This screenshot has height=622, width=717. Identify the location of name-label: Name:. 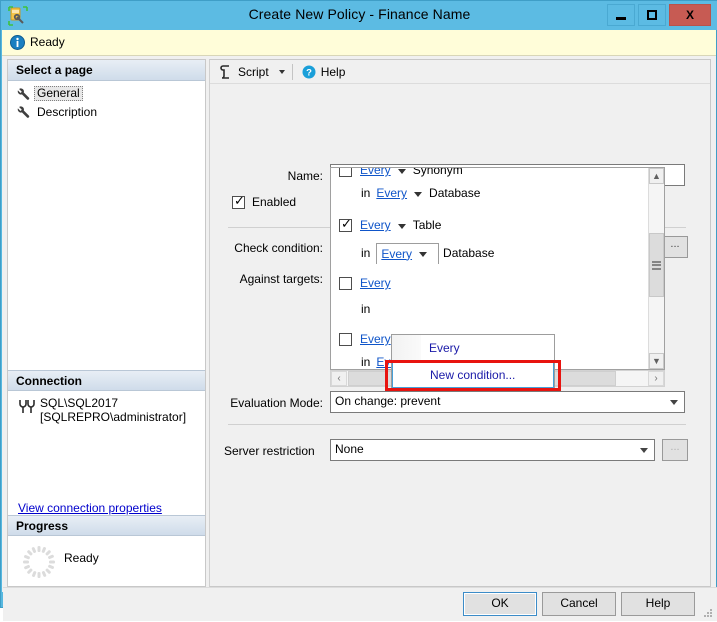
(305, 176).